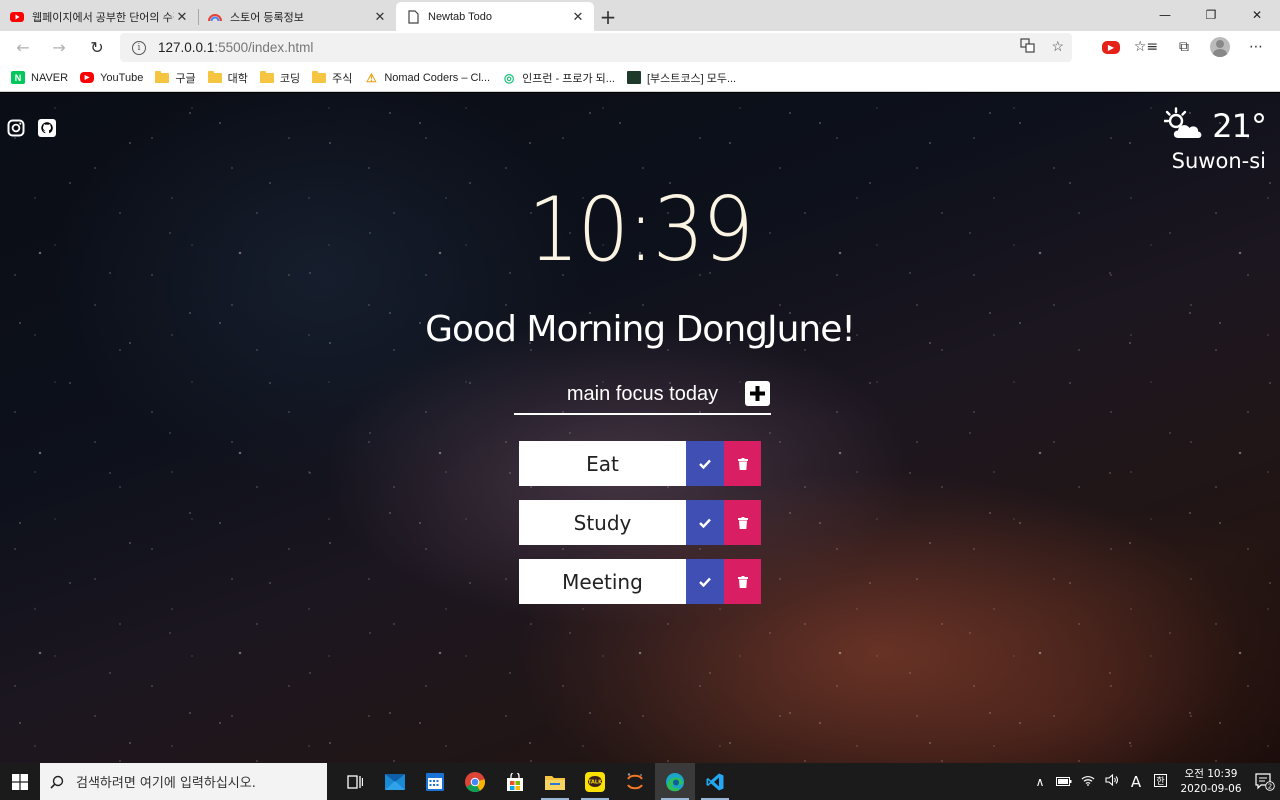 The image size is (1280, 800). I want to click on rainbow-icon, so click(215, 17).